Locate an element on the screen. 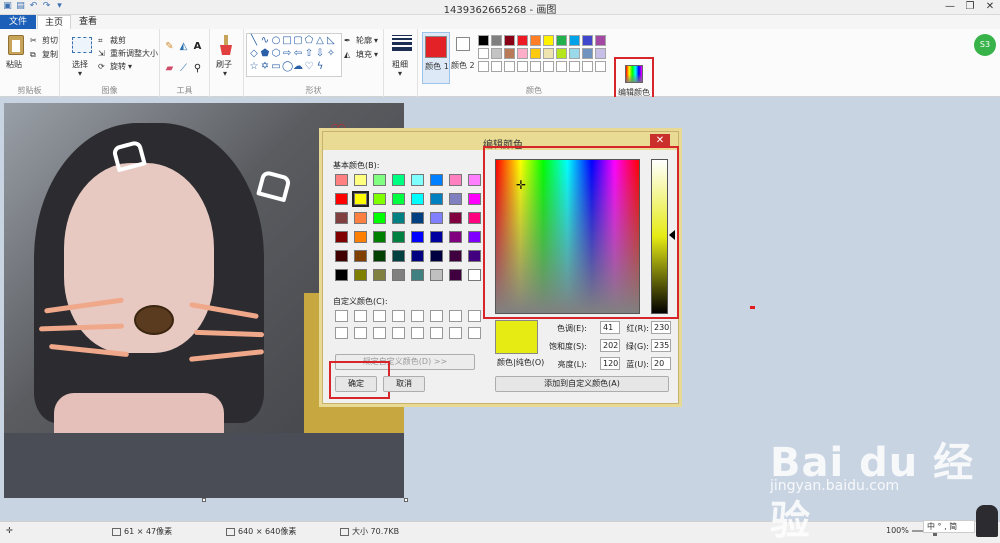 The width and height of the screenshot is (1000, 543). polygon-shape-icon: ⬠ is located at coordinates (309, 41).